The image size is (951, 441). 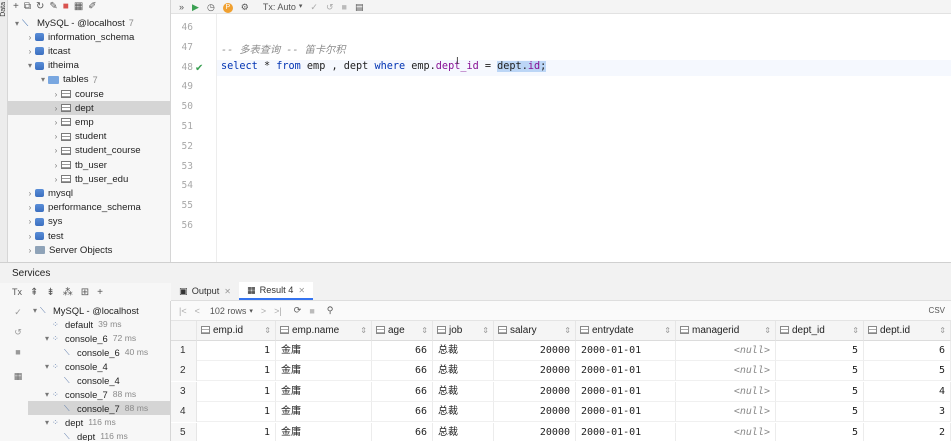 What do you see at coordinates (907, 431) in the screenshot?
I see `table-cell: 2` at bounding box center [907, 431].